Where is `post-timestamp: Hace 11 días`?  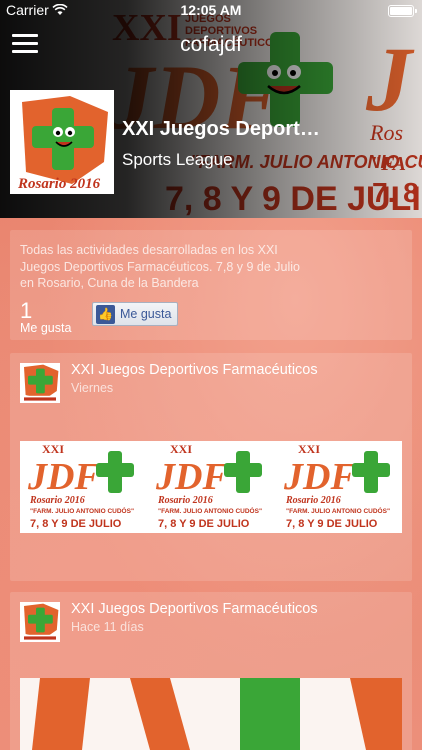 post-timestamp: Hace 11 días is located at coordinates (107, 627).